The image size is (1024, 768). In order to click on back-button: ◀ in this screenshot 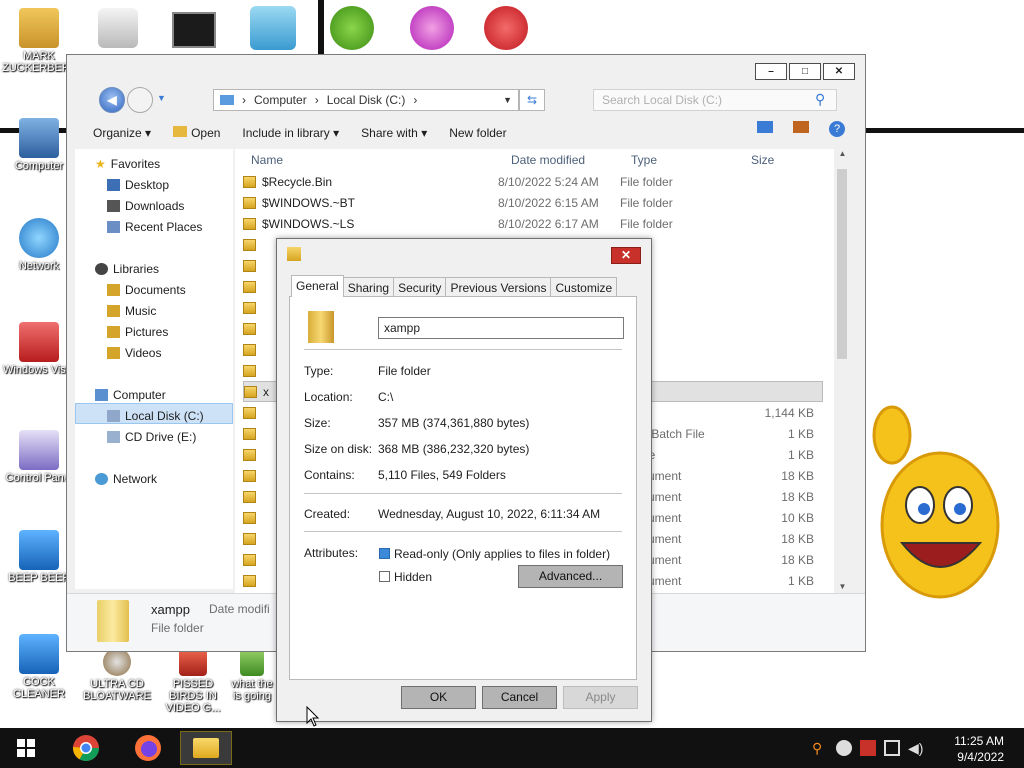, I will do `click(112, 100)`.